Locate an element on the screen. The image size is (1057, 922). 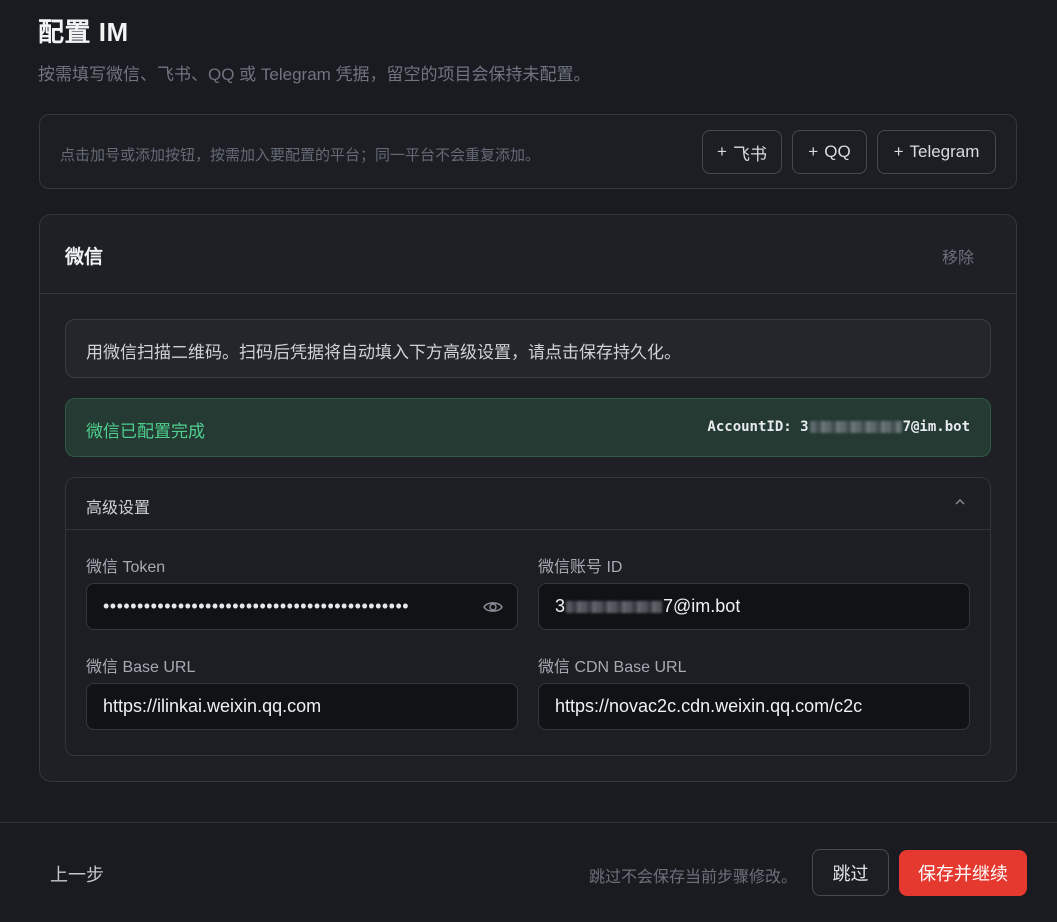
qr-info-box: 用微信扫描二维码。扫码后凭据将自动填入下方高级设置，请点击保存持久化。 is located at coordinates (528, 348).